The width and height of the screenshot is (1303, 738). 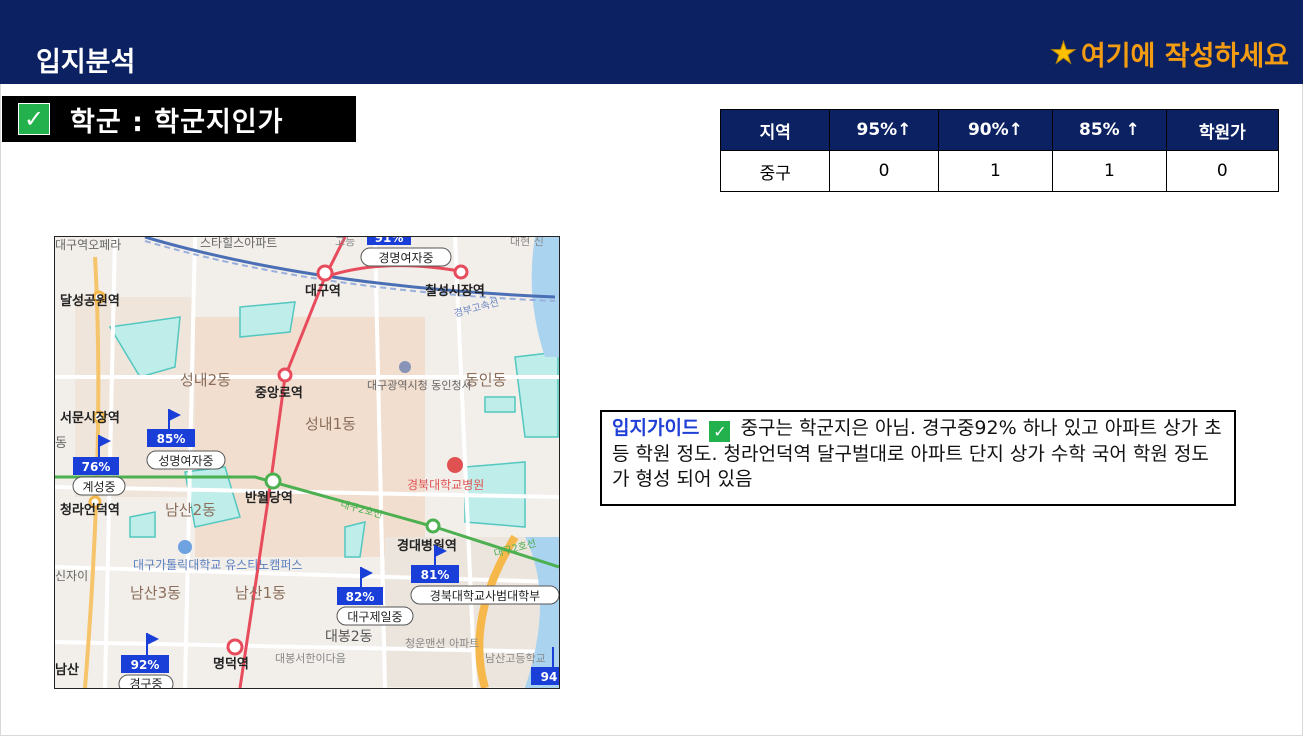 I want to click on map-district-label: 남산3동, so click(x=155, y=593).